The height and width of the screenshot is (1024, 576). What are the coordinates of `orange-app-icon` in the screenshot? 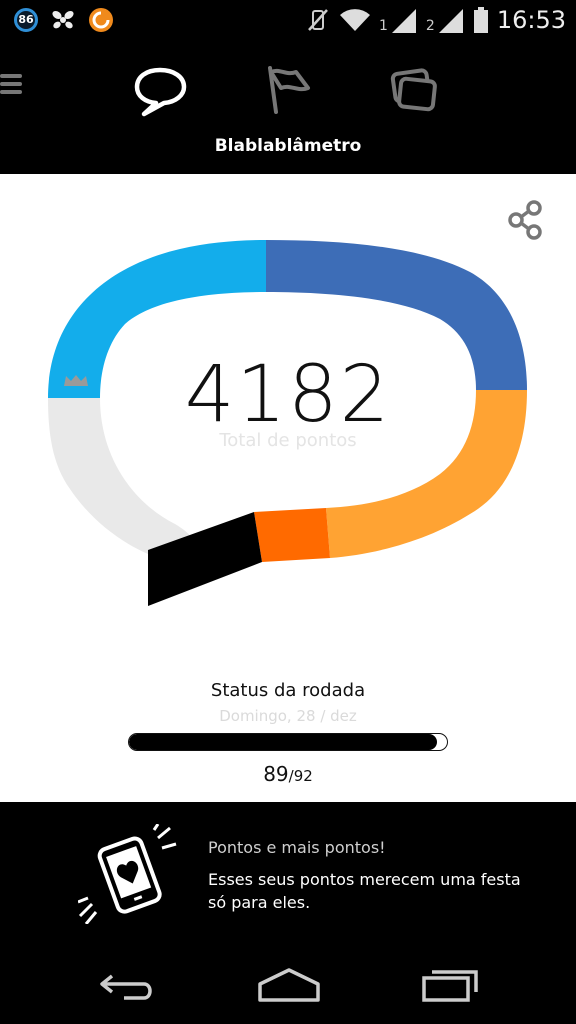 It's located at (101, 20).